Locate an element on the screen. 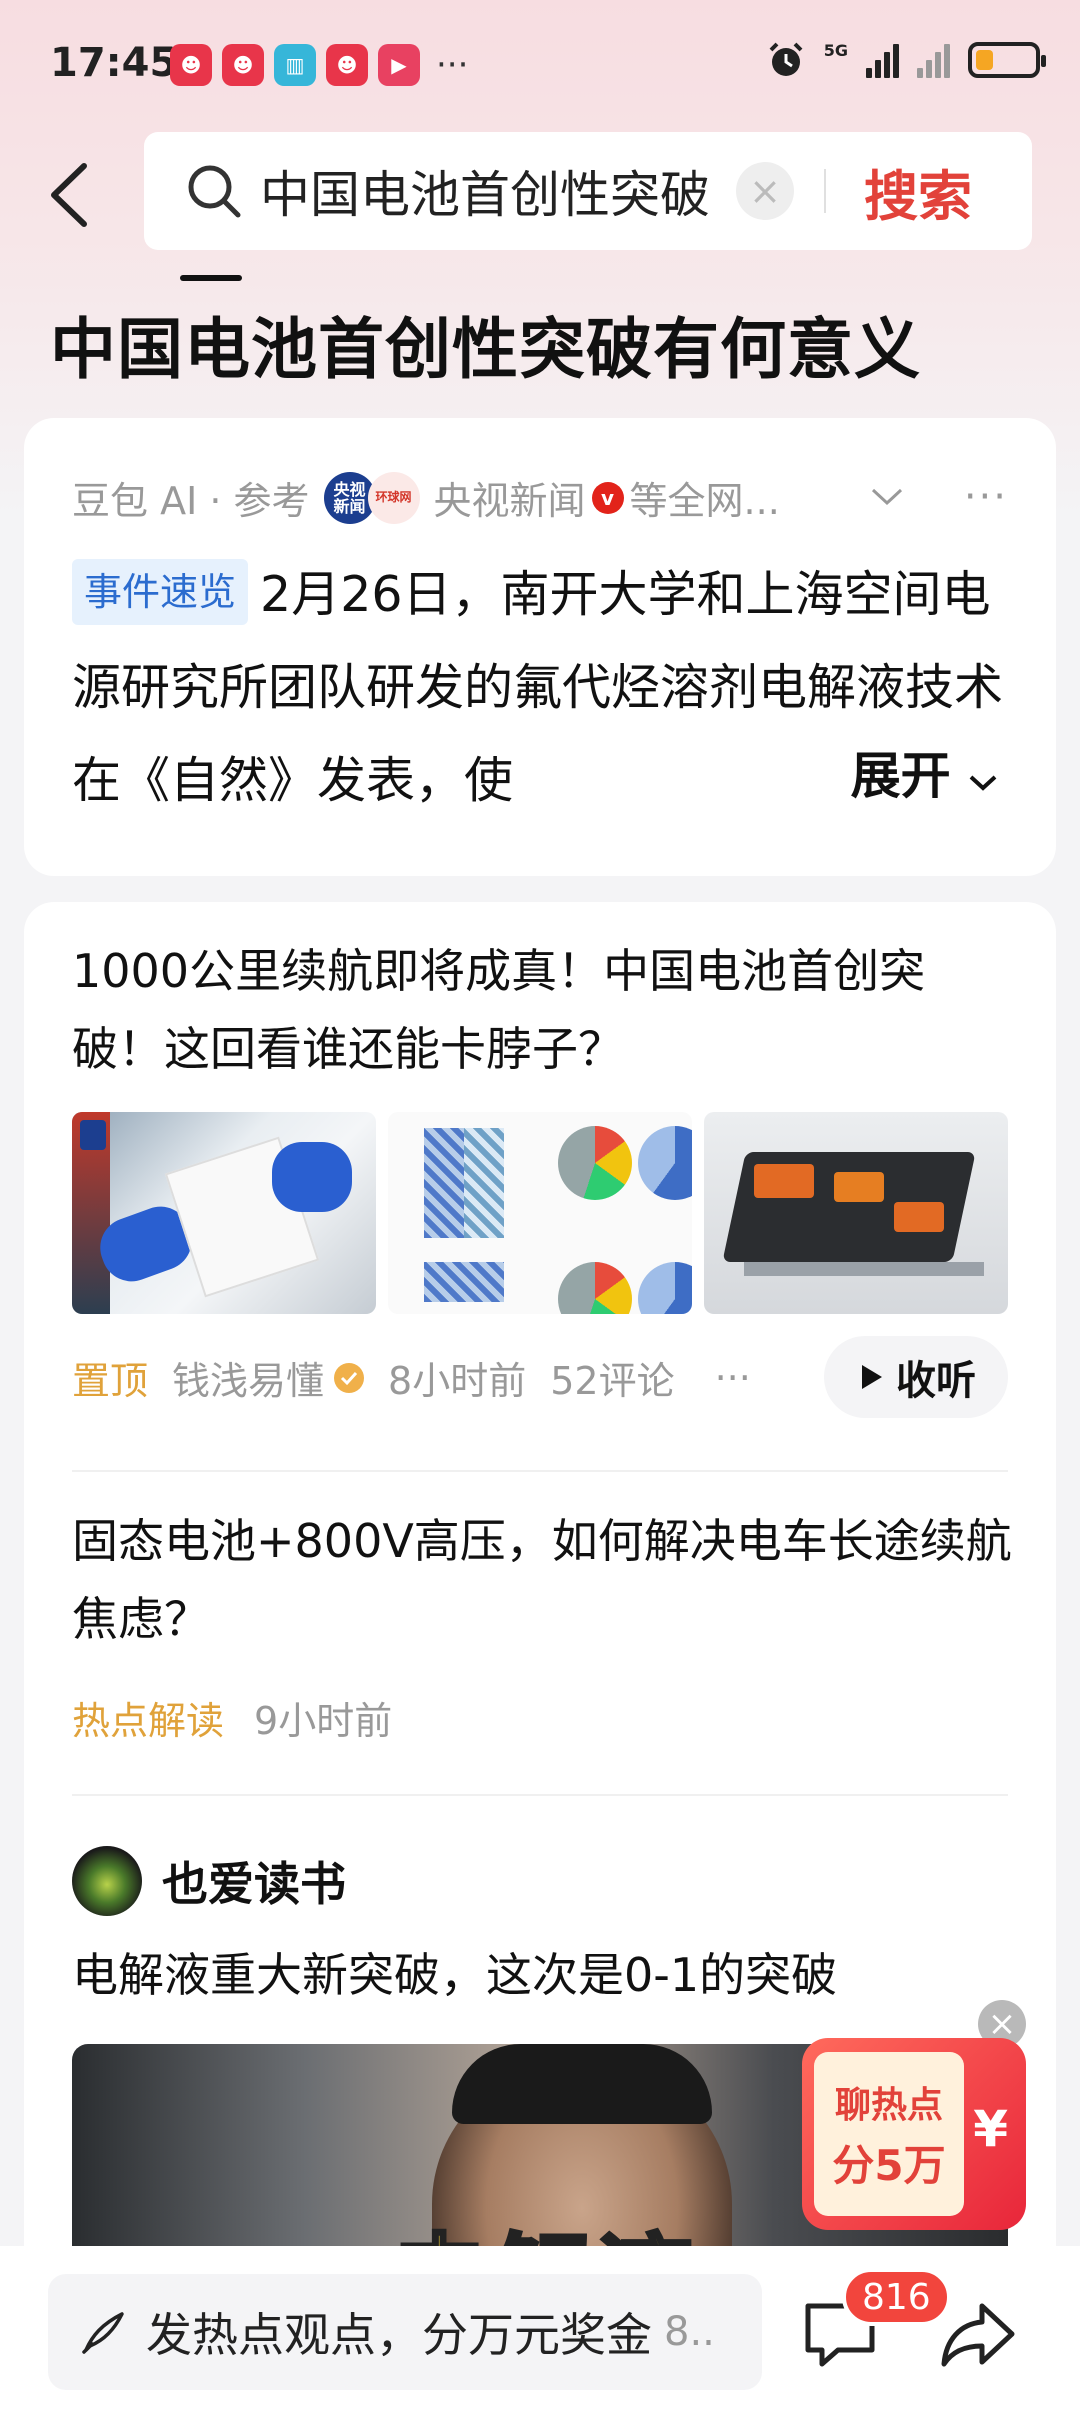  ai-card-actions: ··· is located at coordinates (939, 497).